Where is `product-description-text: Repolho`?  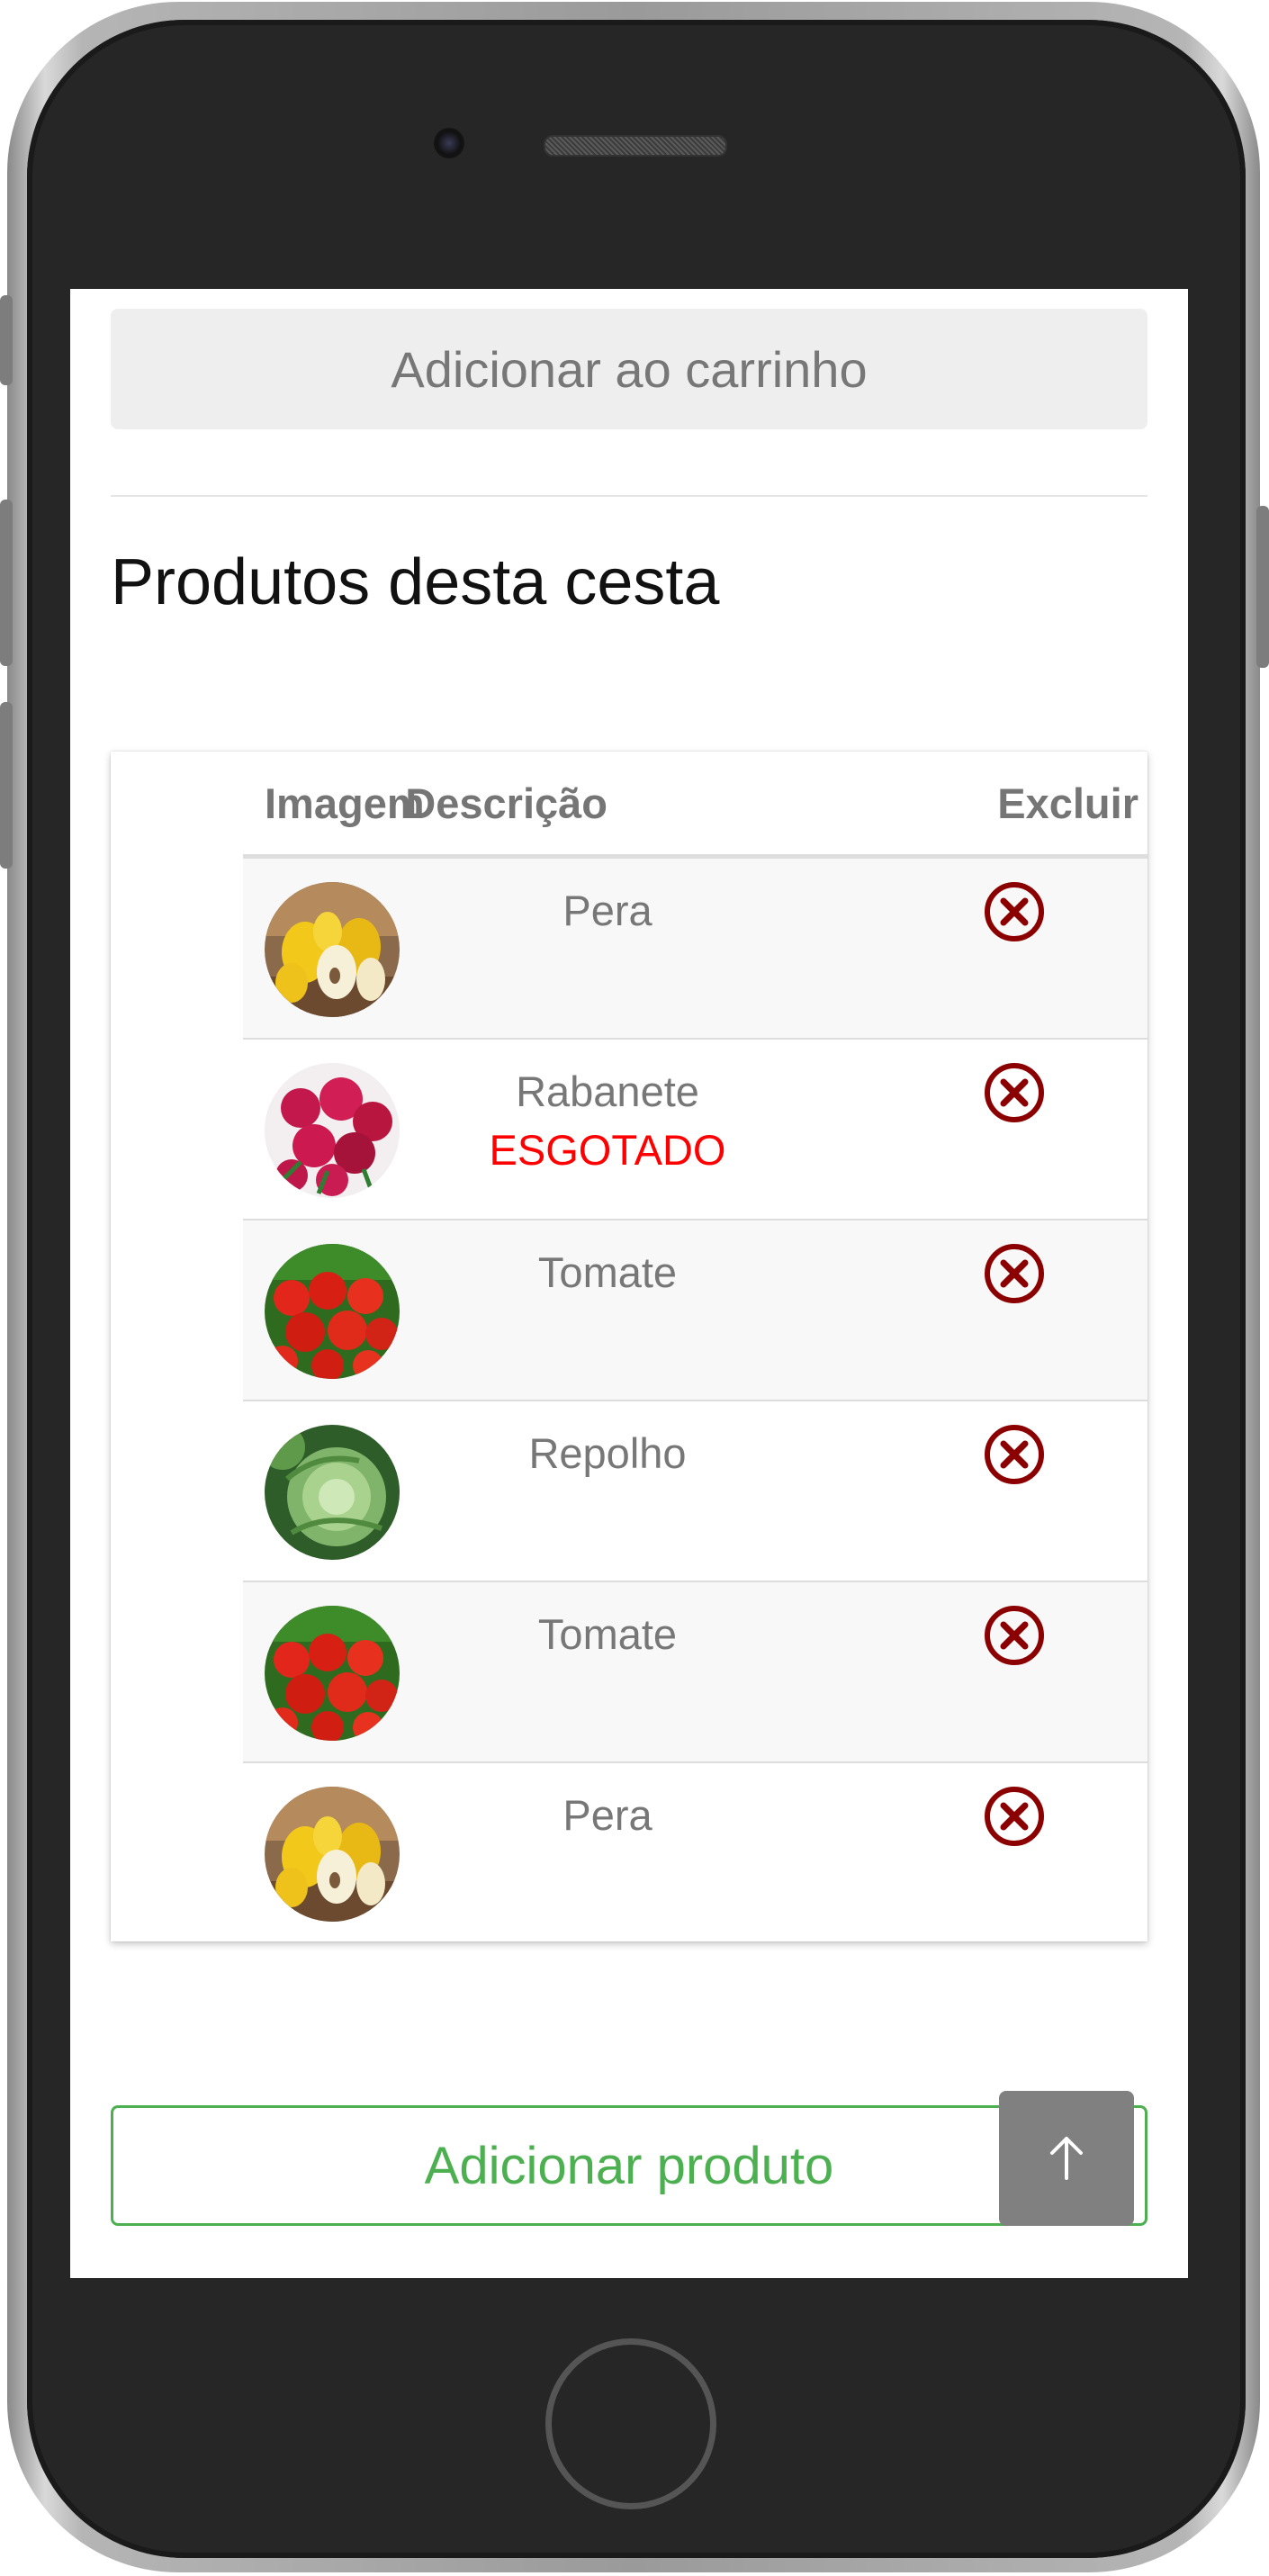
product-description-text: Repolho is located at coordinates (607, 1453).